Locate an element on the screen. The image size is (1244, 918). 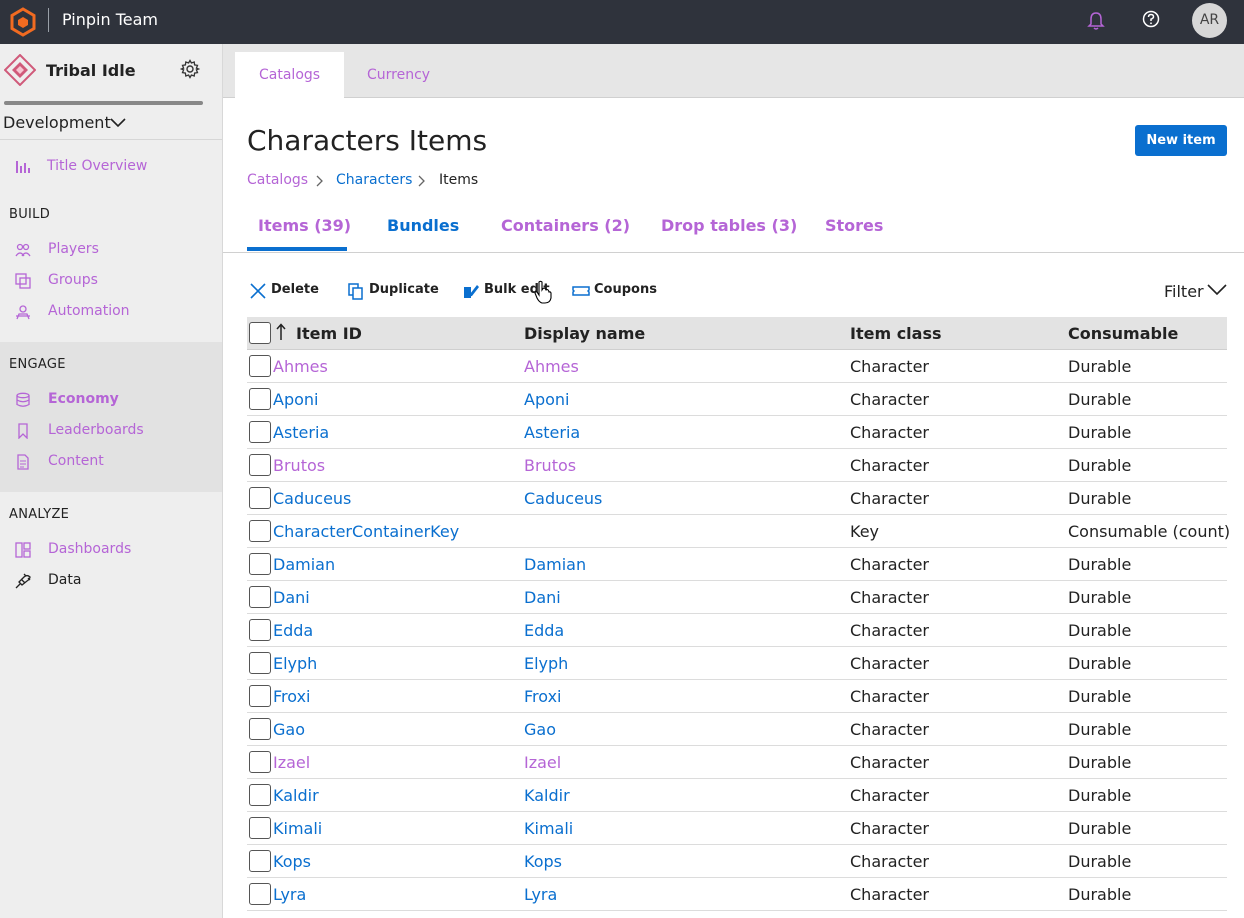
breadcrumb-characters: Characters is located at coordinates (374, 180).